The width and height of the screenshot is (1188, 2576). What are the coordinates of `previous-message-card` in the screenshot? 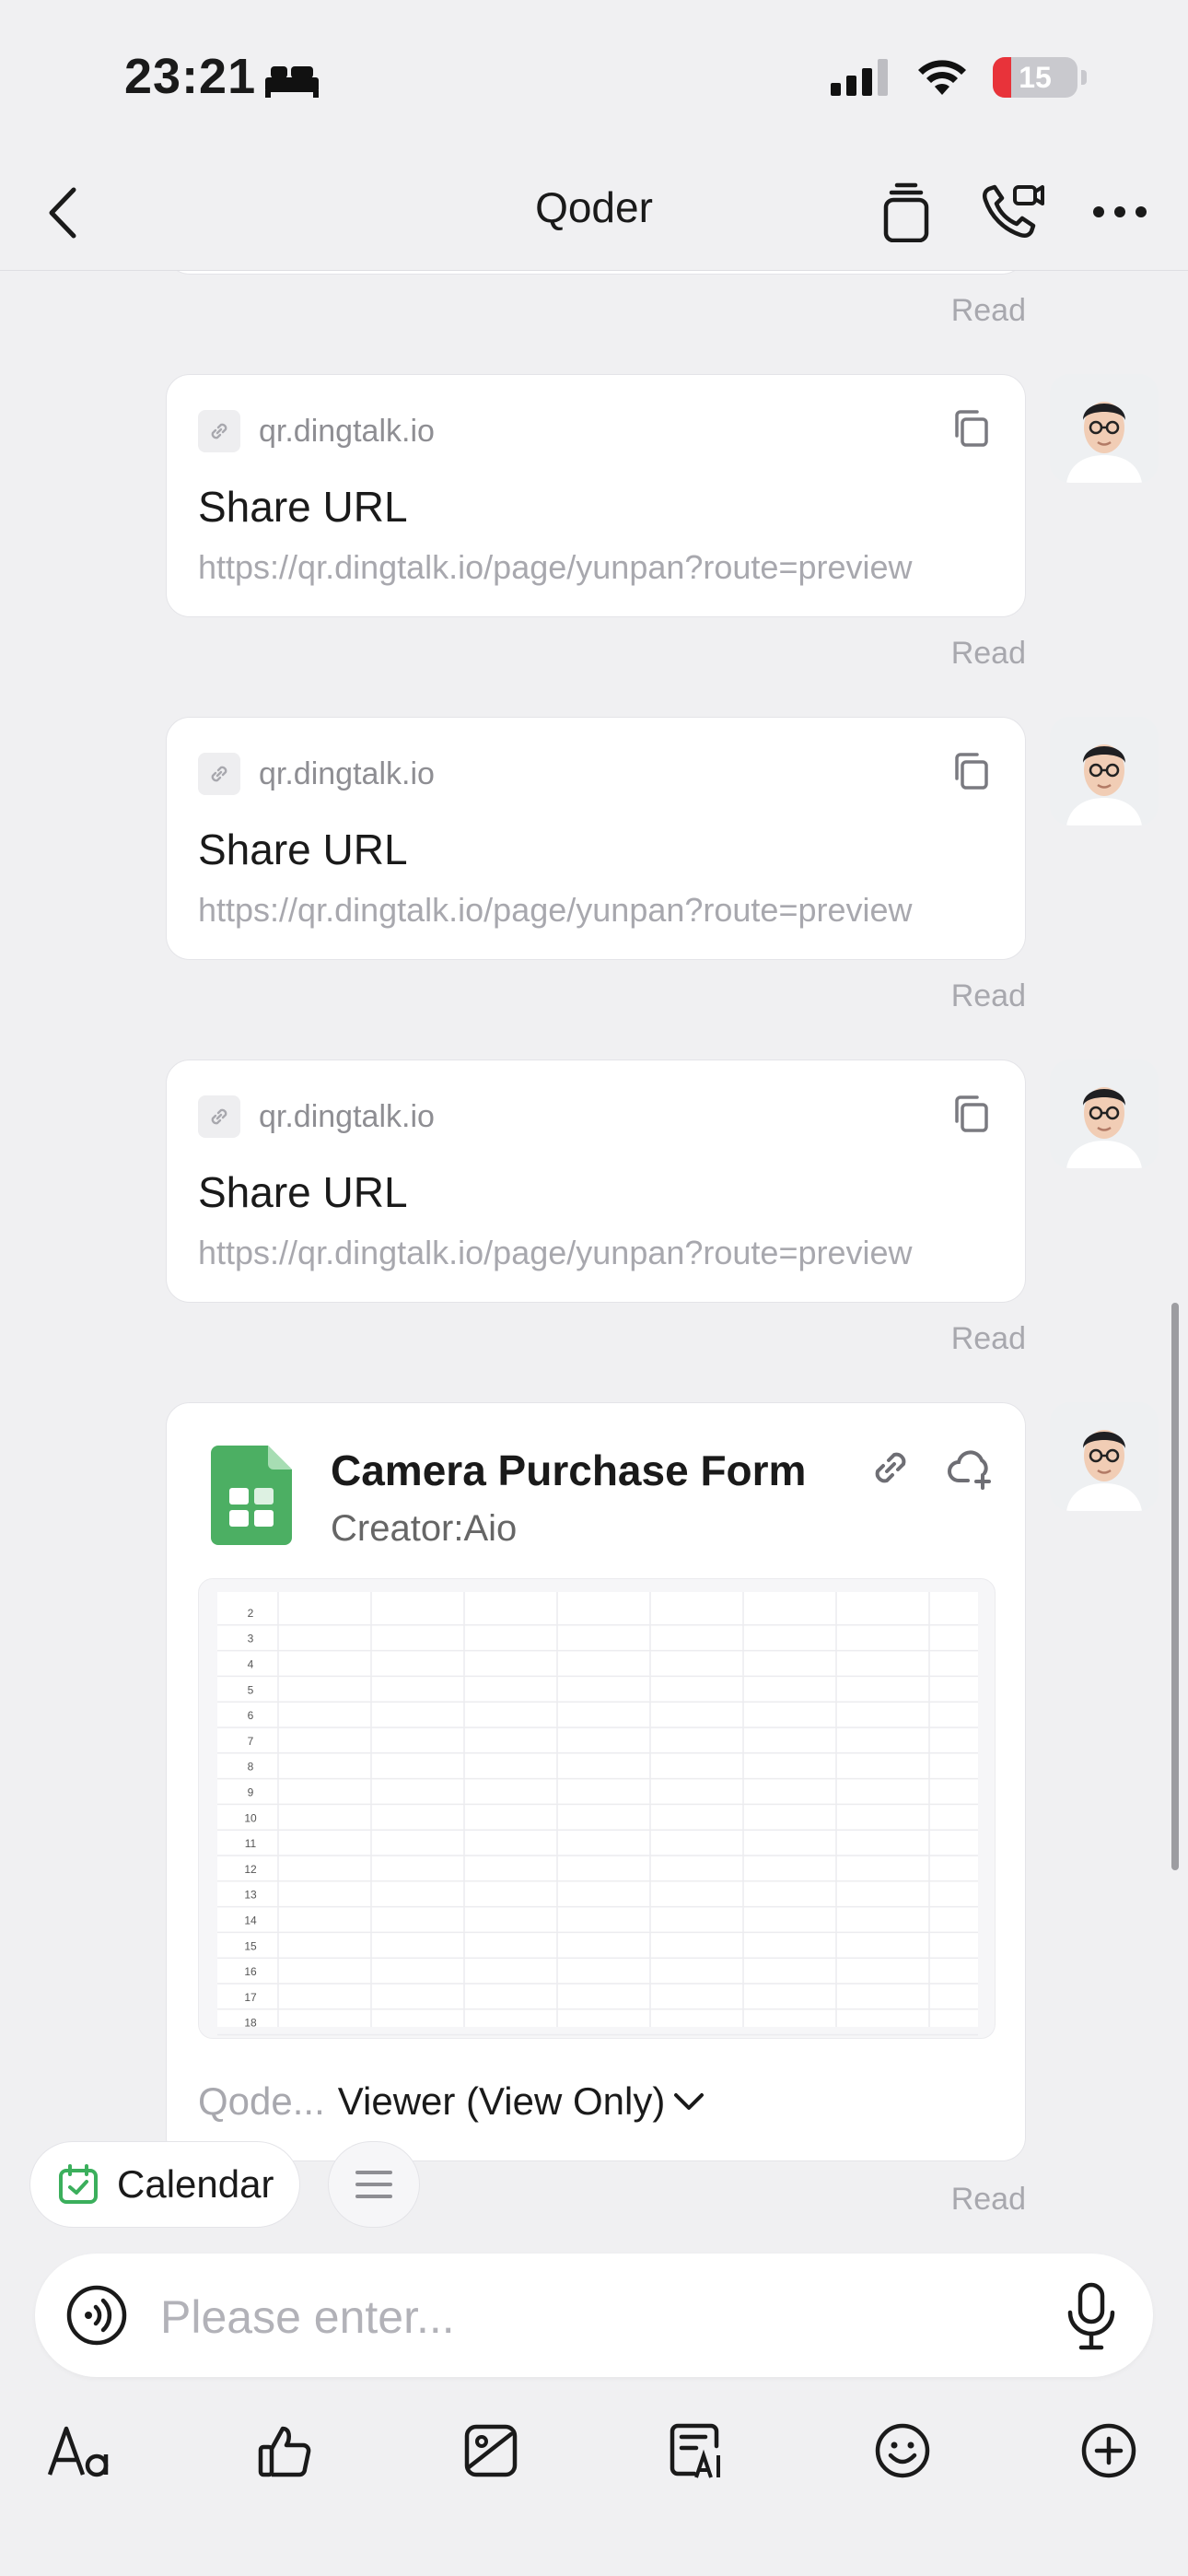 It's located at (596, 273).